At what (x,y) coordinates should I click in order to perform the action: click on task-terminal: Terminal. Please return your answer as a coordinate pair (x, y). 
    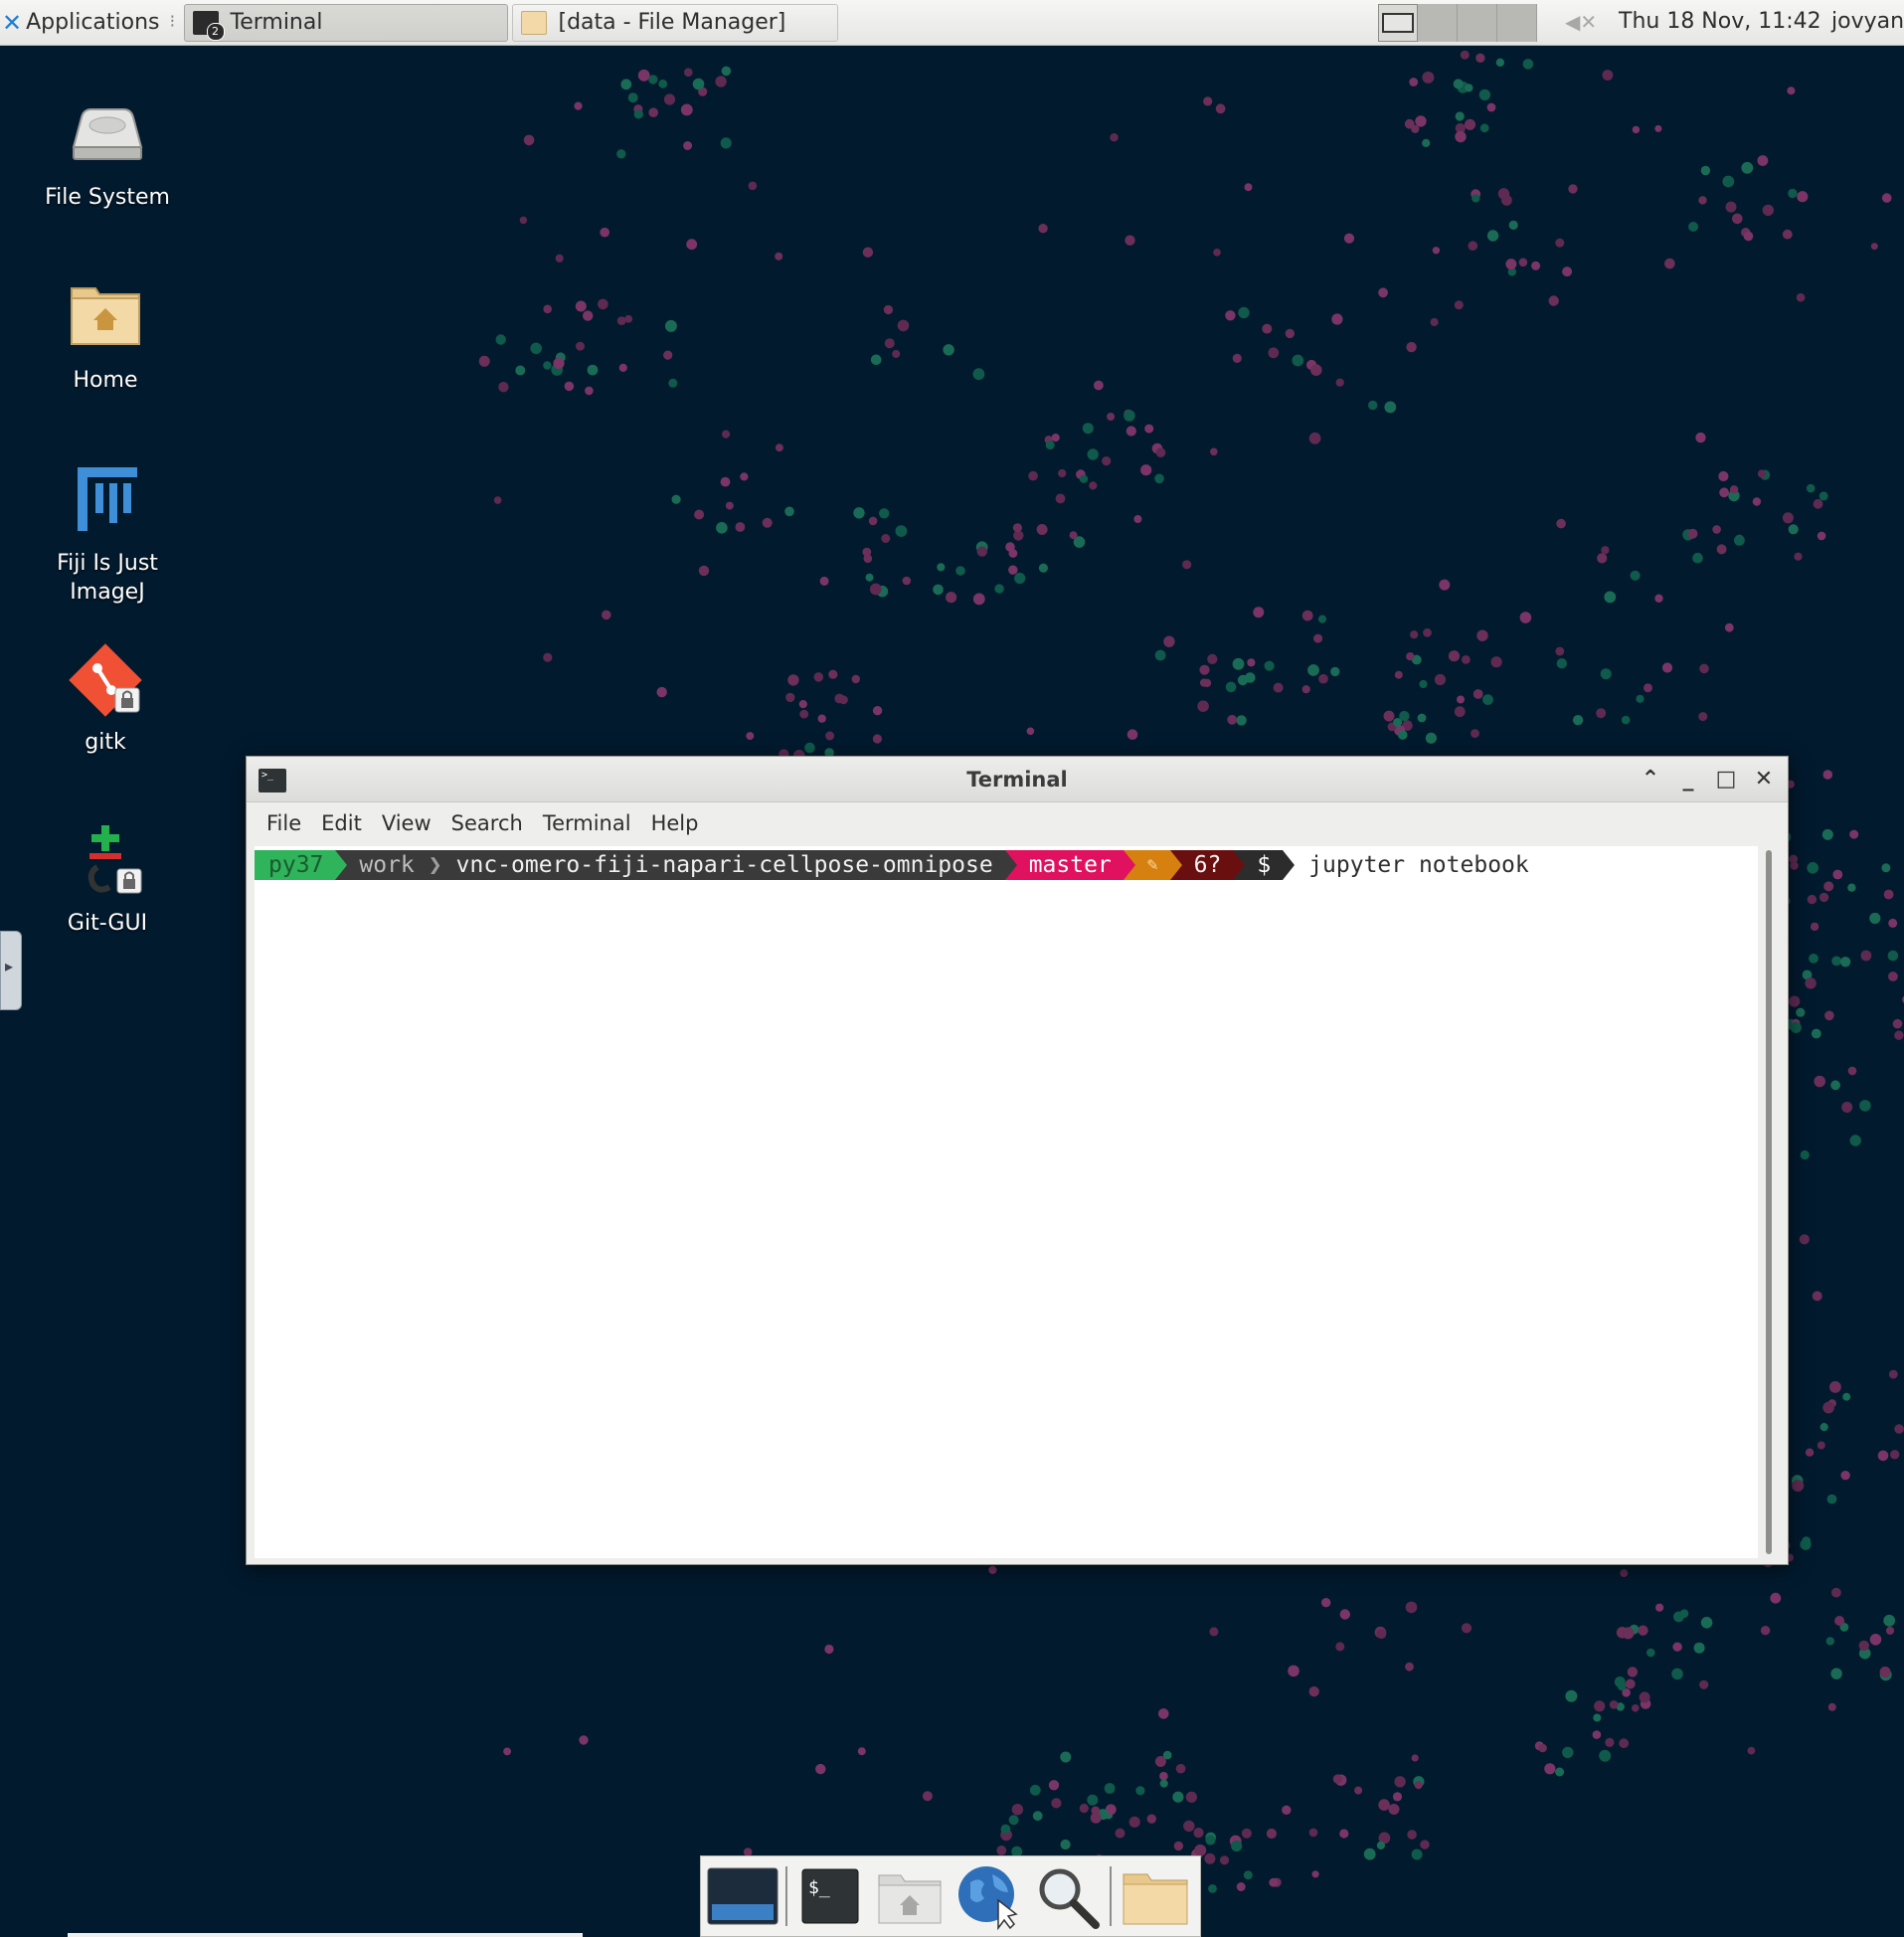
    Looking at the image, I should click on (345, 22).